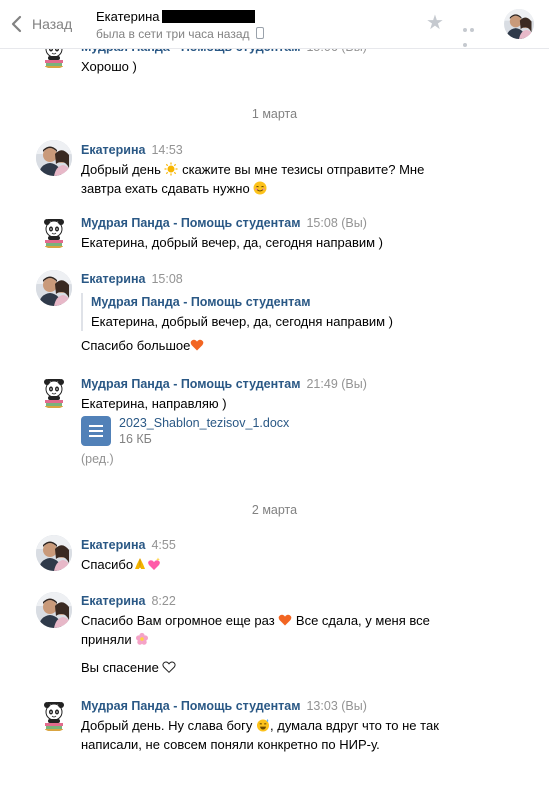 The width and height of the screenshot is (549, 812). What do you see at coordinates (242, 302) in the screenshot?
I see `quoted-author: Мудрая Панда - Помощь студентам` at bounding box center [242, 302].